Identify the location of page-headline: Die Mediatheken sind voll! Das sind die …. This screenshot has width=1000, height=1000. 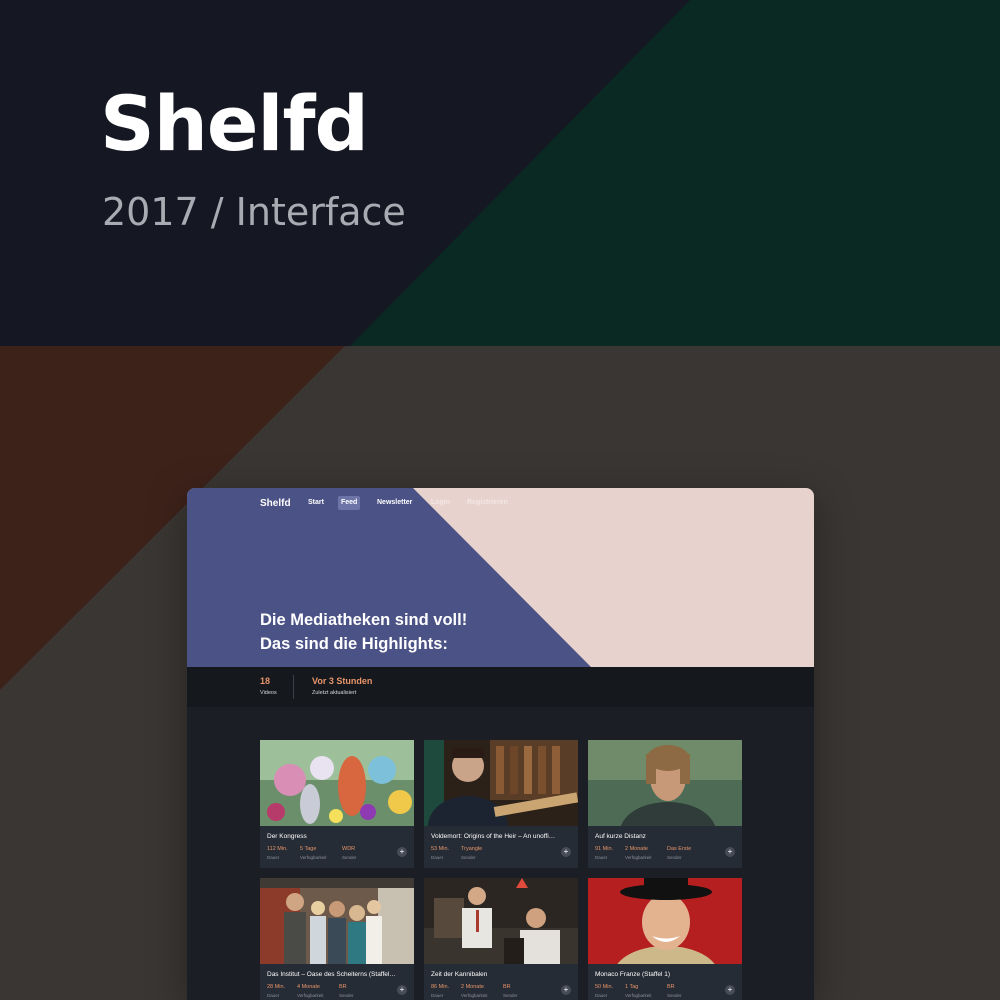
(363, 632).